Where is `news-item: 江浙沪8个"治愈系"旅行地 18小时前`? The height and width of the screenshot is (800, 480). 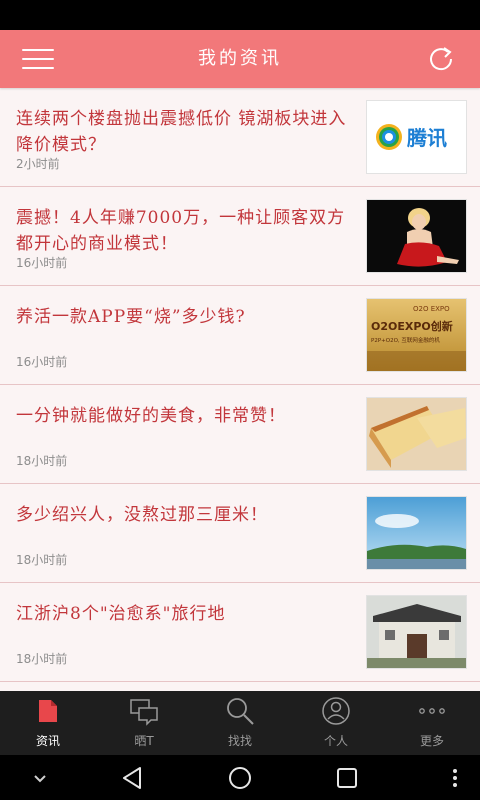
news-item: 江浙沪8个"治愈系"旅行地 18小时前 is located at coordinates (240, 632).